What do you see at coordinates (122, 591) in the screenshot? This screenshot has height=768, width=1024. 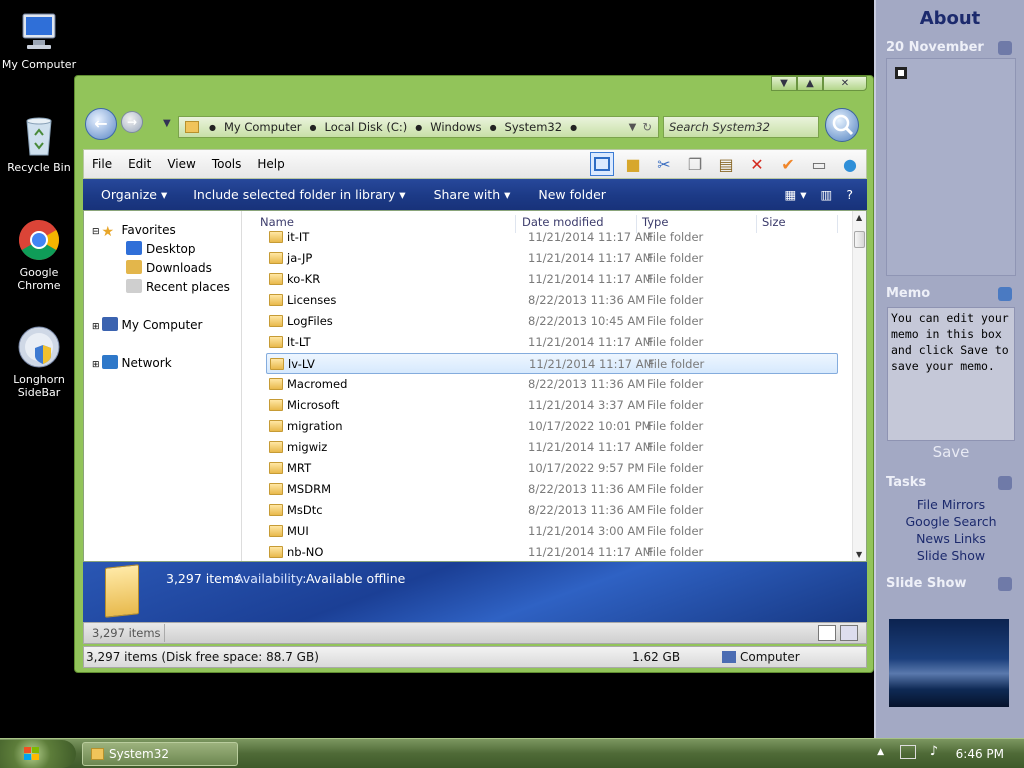 I see `folder-icon` at bounding box center [122, 591].